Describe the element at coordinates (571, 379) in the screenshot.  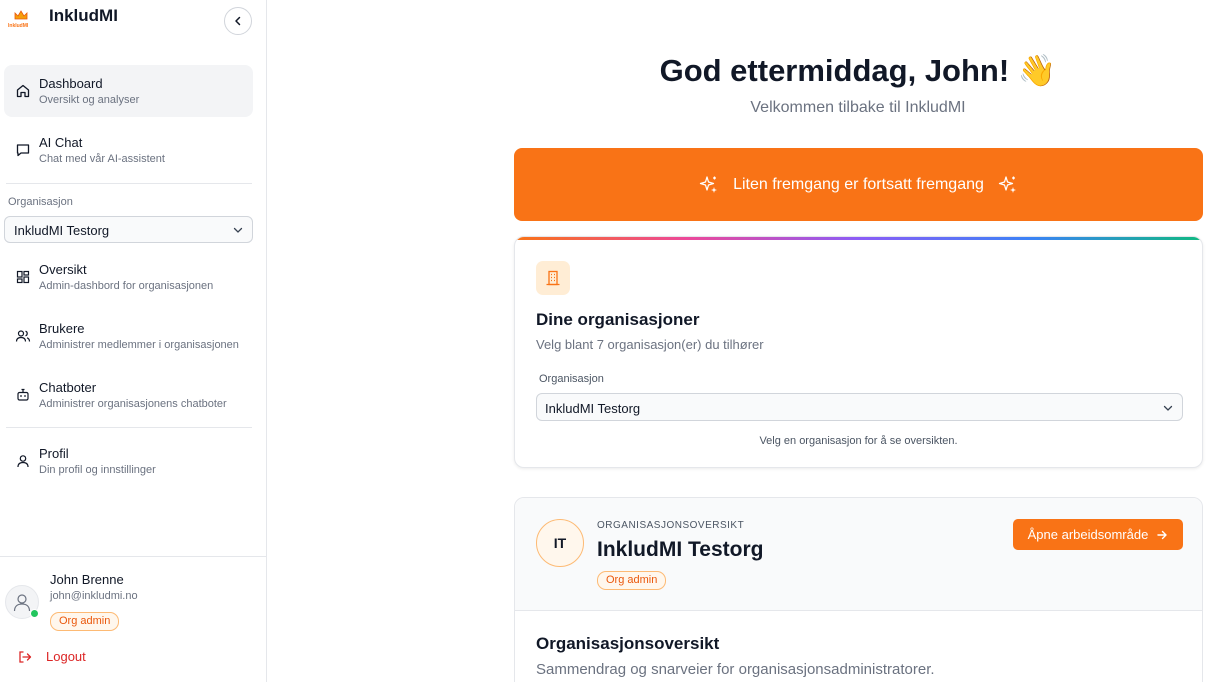
I see `select-label: Organisasjon` at that location.